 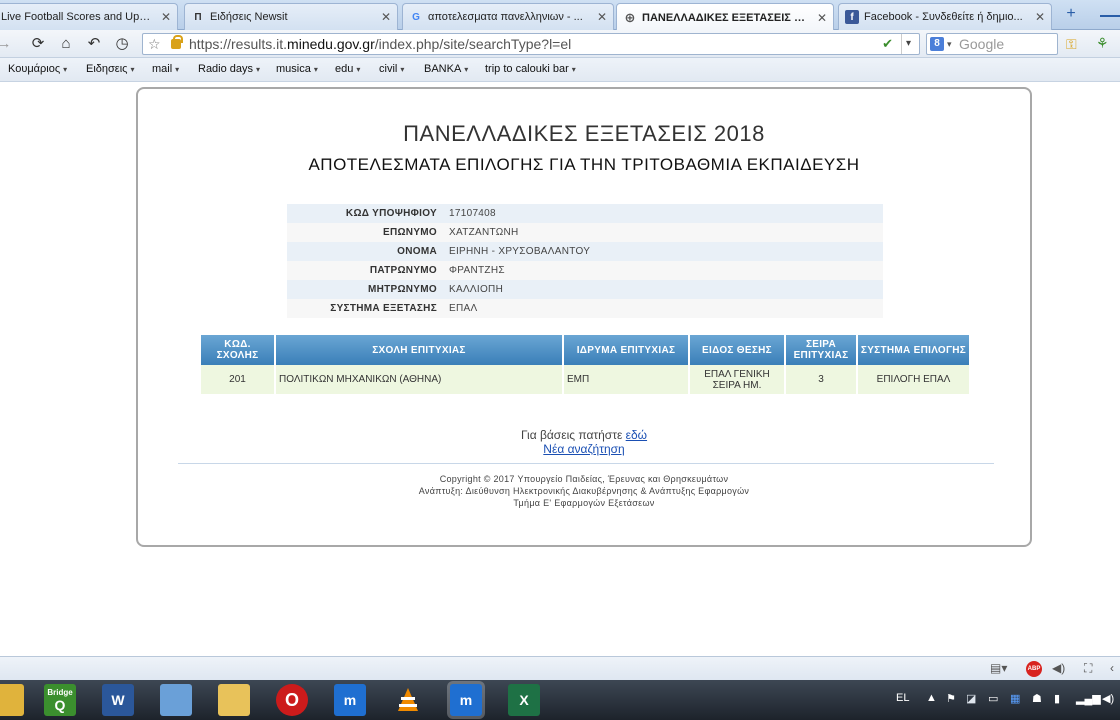 I want to click on candidate-row: ΕΠΩΝΥΜΟ ΧΑΤΖΑΝΤΩΝΗ, so click(x=585, y=232).